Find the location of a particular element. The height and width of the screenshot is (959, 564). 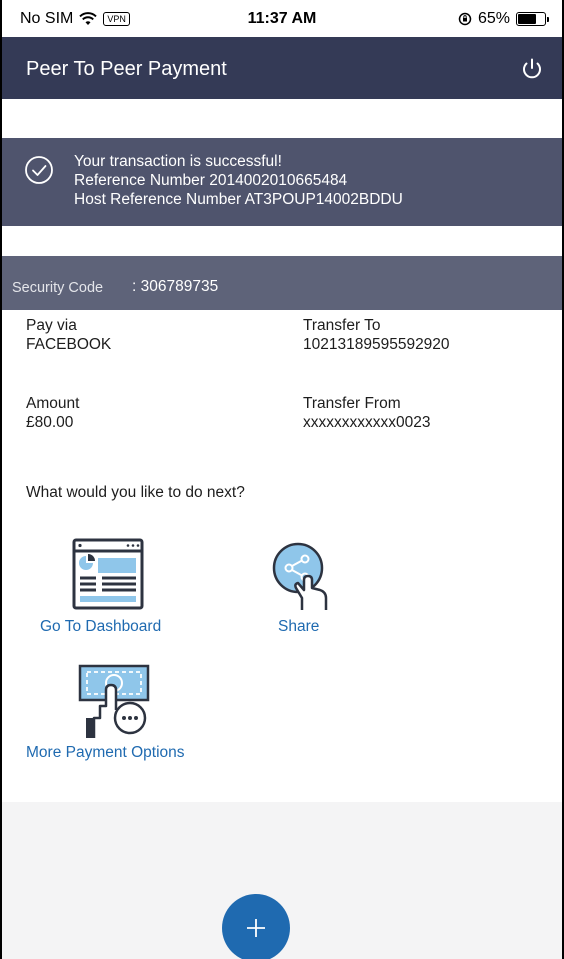

amount-label: Amount is located at coordinates (53, 403).